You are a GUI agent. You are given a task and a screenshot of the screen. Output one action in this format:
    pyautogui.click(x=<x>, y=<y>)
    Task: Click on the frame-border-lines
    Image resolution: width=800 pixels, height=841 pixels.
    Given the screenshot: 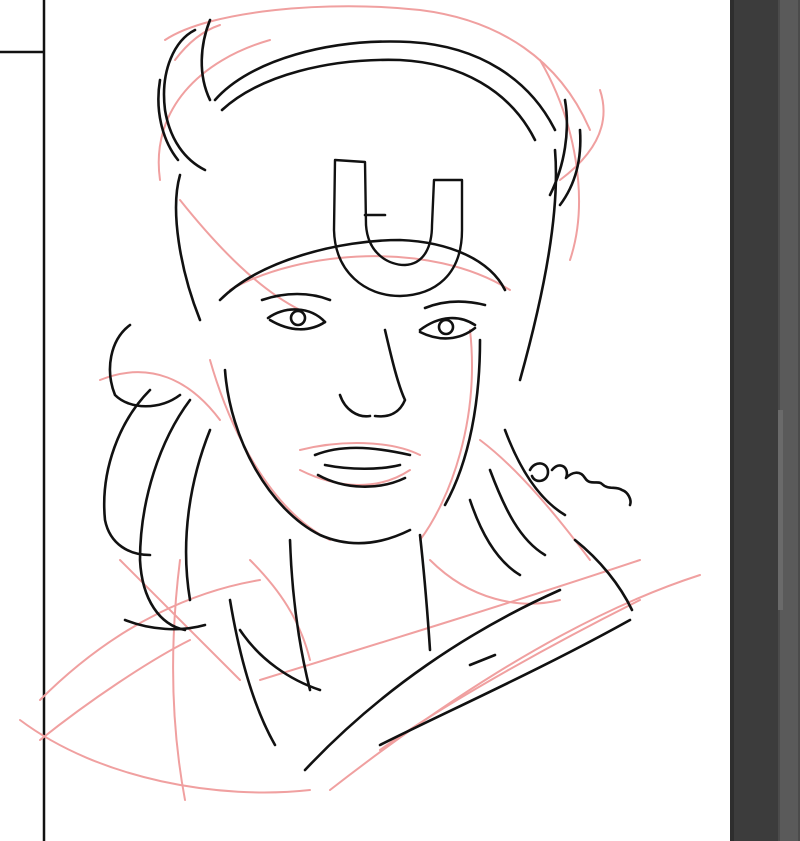 What is the action you would take?
    pyautogui.click(x=23, y=420)
    